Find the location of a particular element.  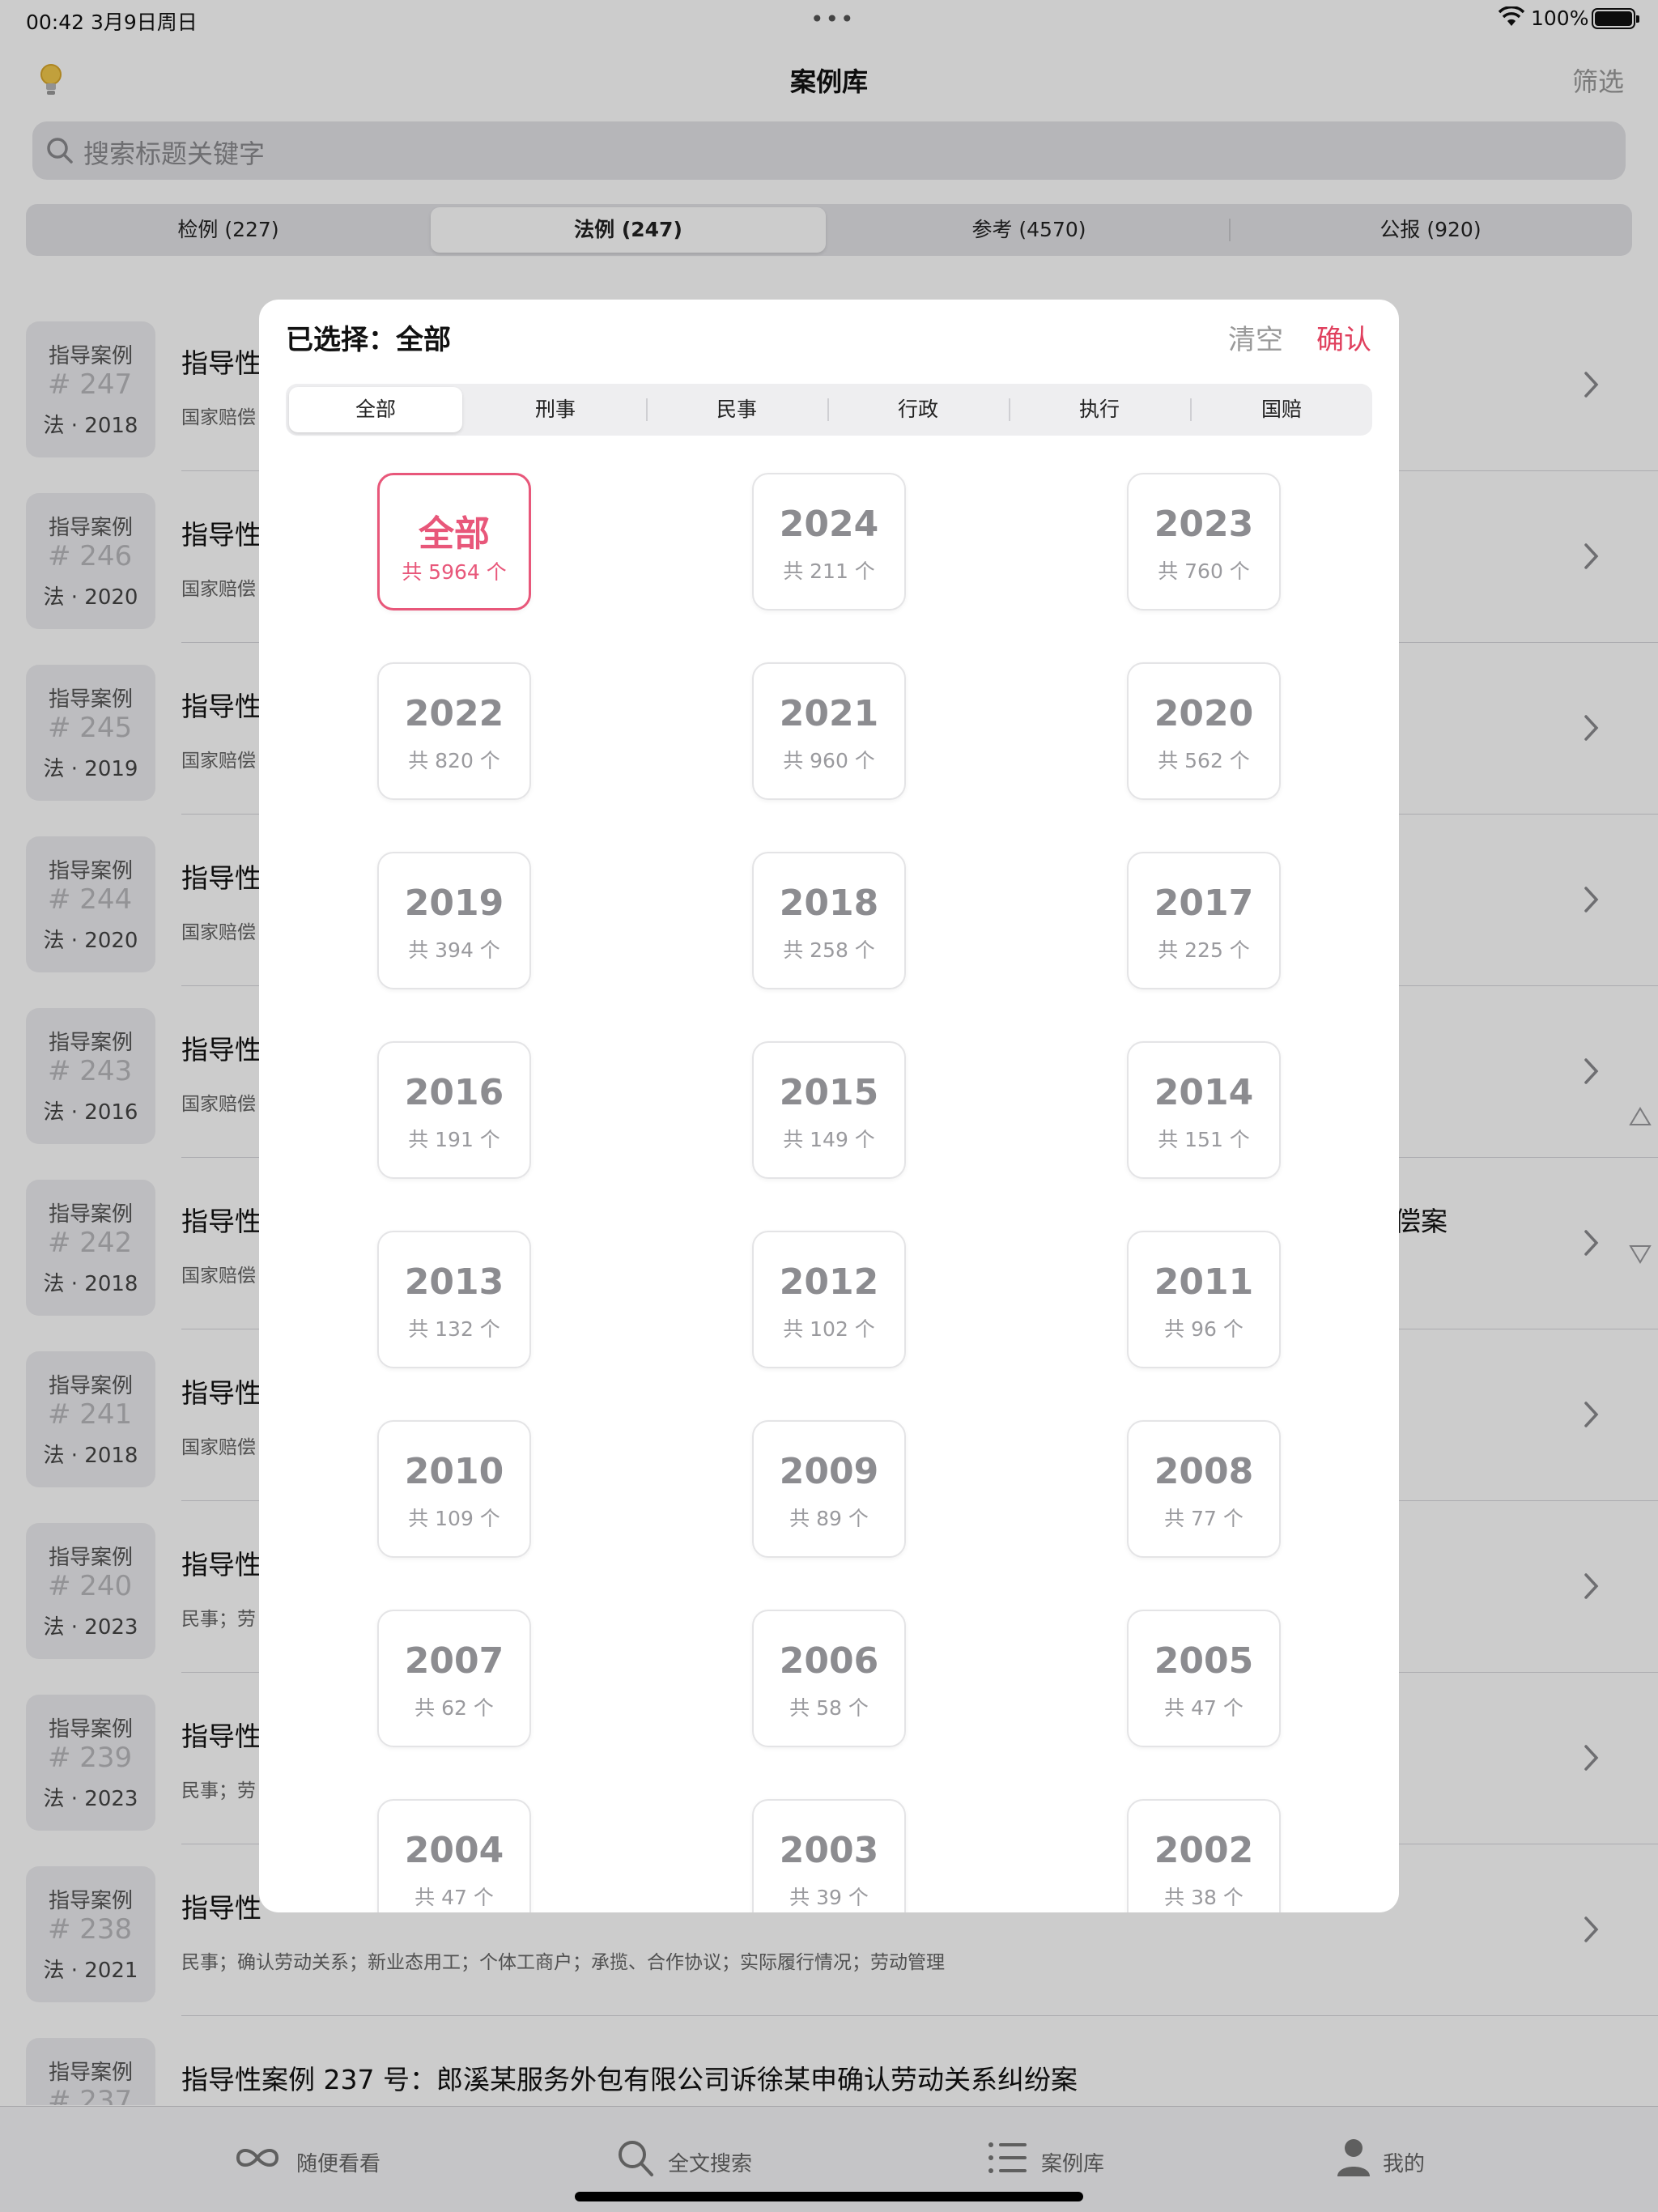

year-count: 共 109 个 is located at coordinates (454, 1519).